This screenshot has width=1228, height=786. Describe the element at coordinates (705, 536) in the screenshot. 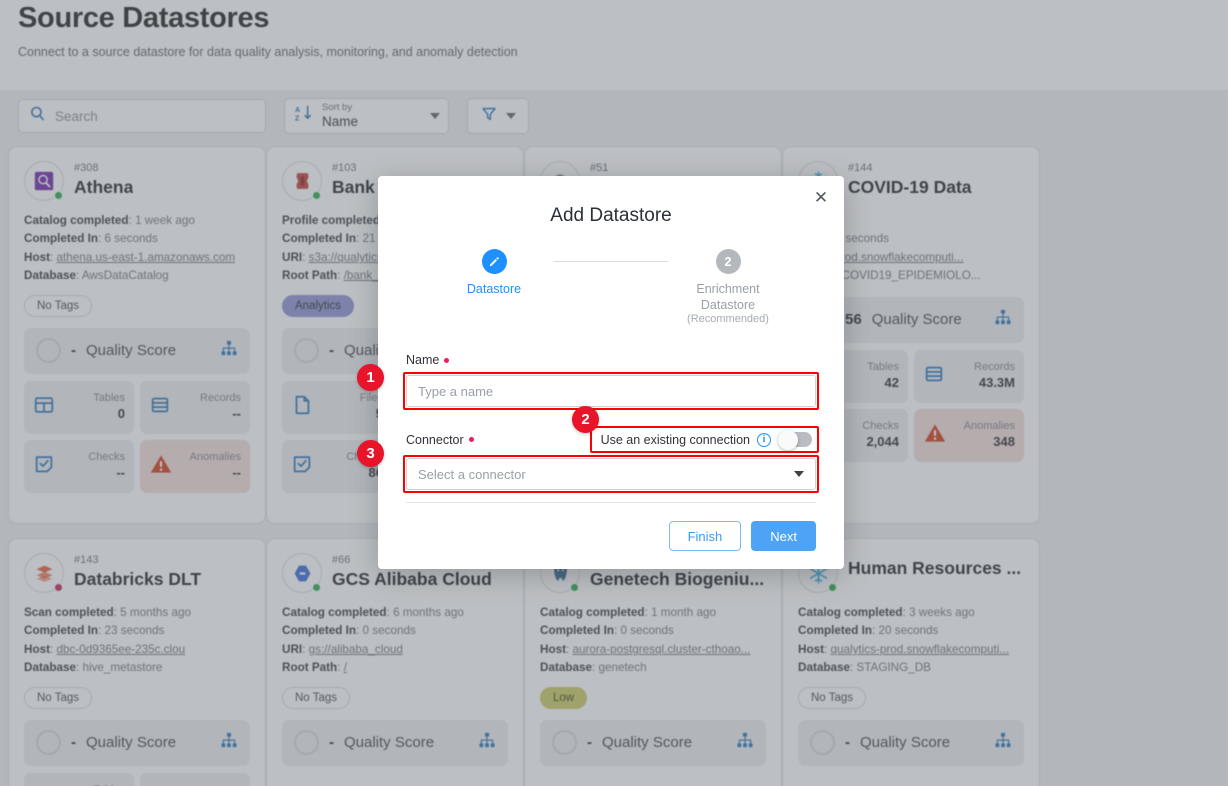

I see `finish-button: Finish` at that location.